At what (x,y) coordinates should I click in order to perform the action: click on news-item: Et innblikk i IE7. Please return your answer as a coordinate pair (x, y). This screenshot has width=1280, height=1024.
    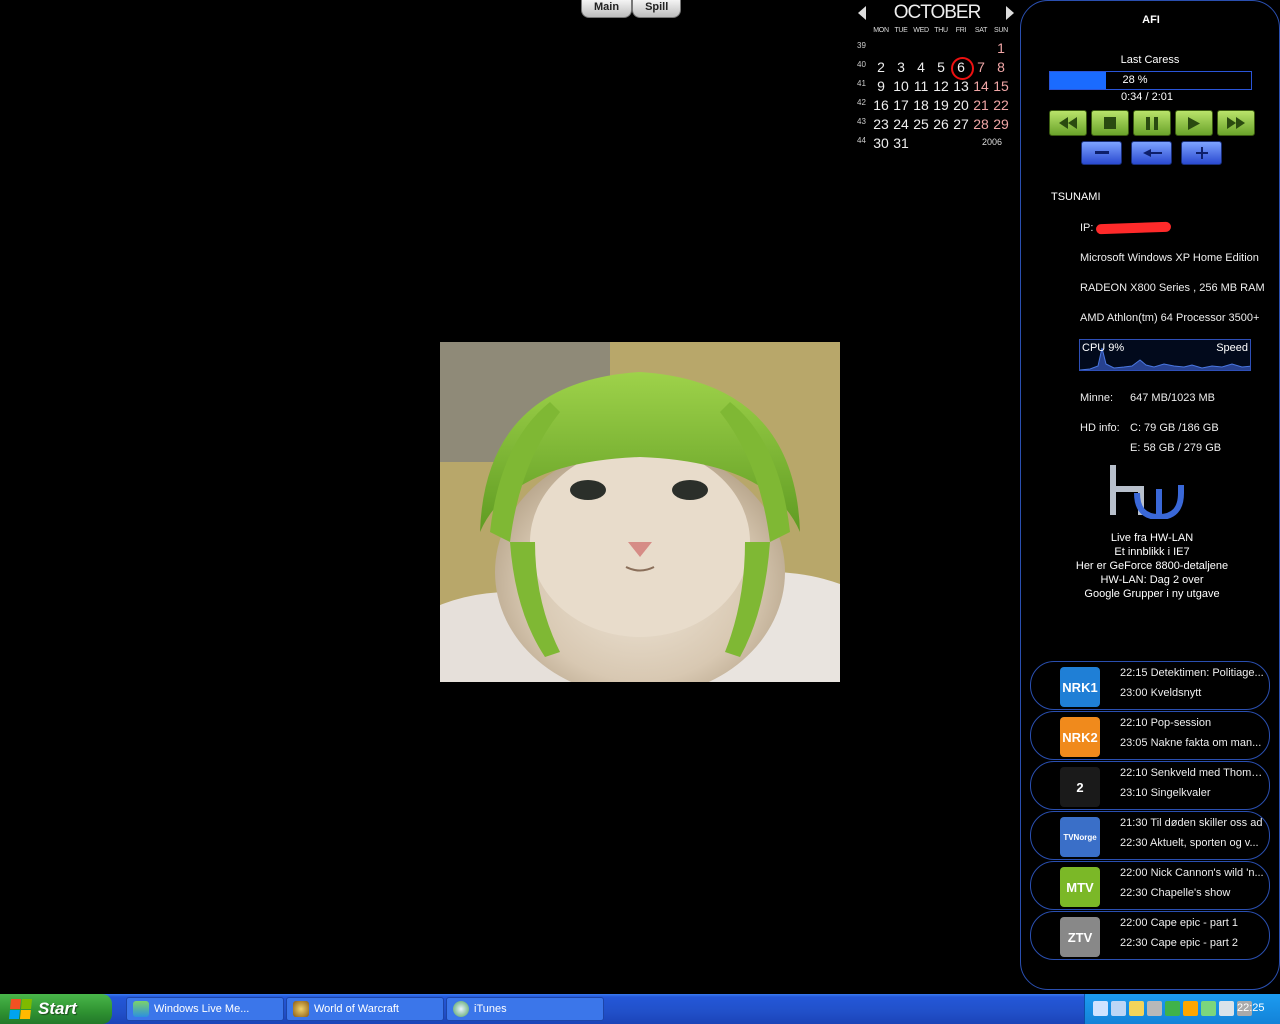
    Looking at the image, I should click on (1150, 552).